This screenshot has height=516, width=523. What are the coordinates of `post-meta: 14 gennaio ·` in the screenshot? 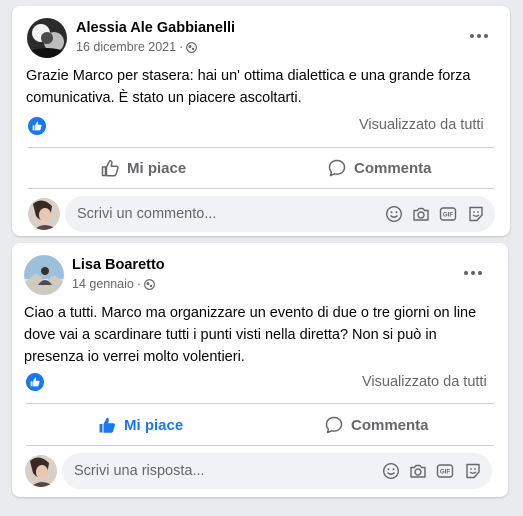 It's located at (113, 284).